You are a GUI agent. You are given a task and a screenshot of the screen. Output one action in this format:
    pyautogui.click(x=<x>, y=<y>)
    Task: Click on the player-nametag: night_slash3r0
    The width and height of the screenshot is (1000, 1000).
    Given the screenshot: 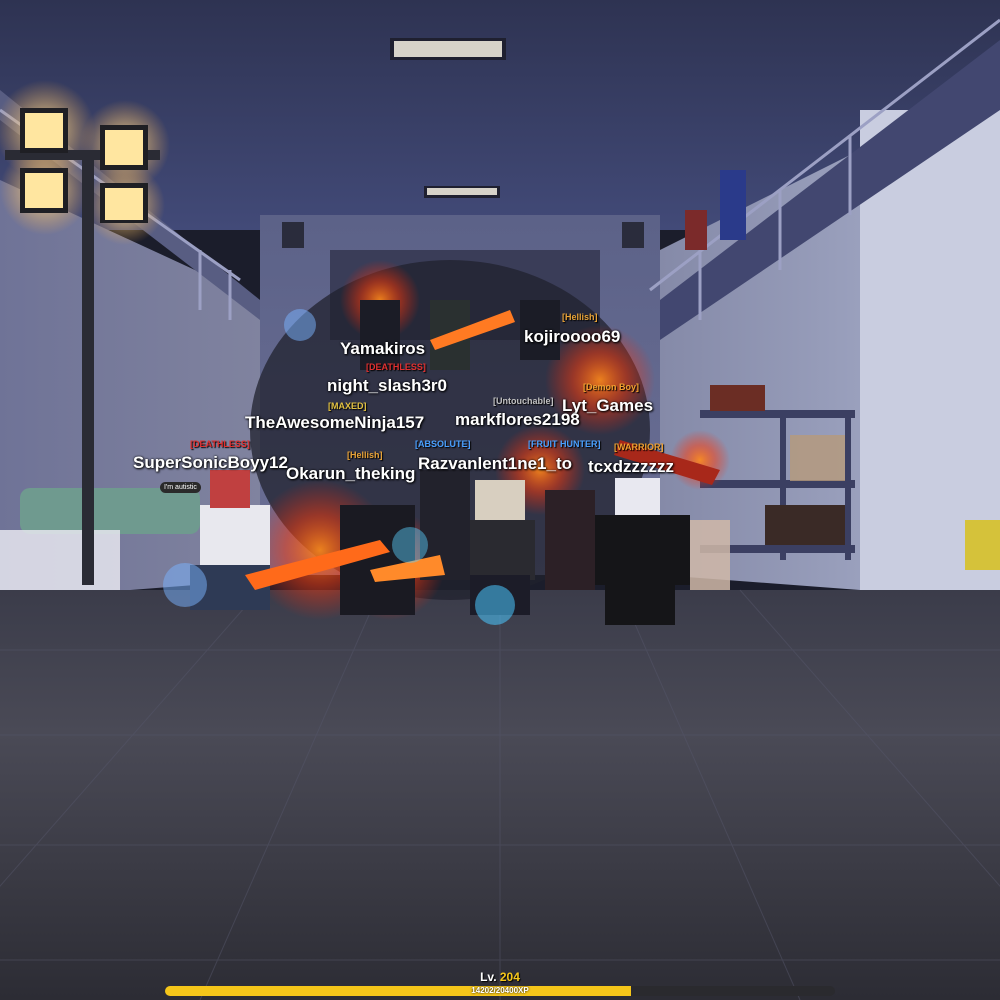 What is the action you would take?
    pyautogui.click(x=387, y=385)
    